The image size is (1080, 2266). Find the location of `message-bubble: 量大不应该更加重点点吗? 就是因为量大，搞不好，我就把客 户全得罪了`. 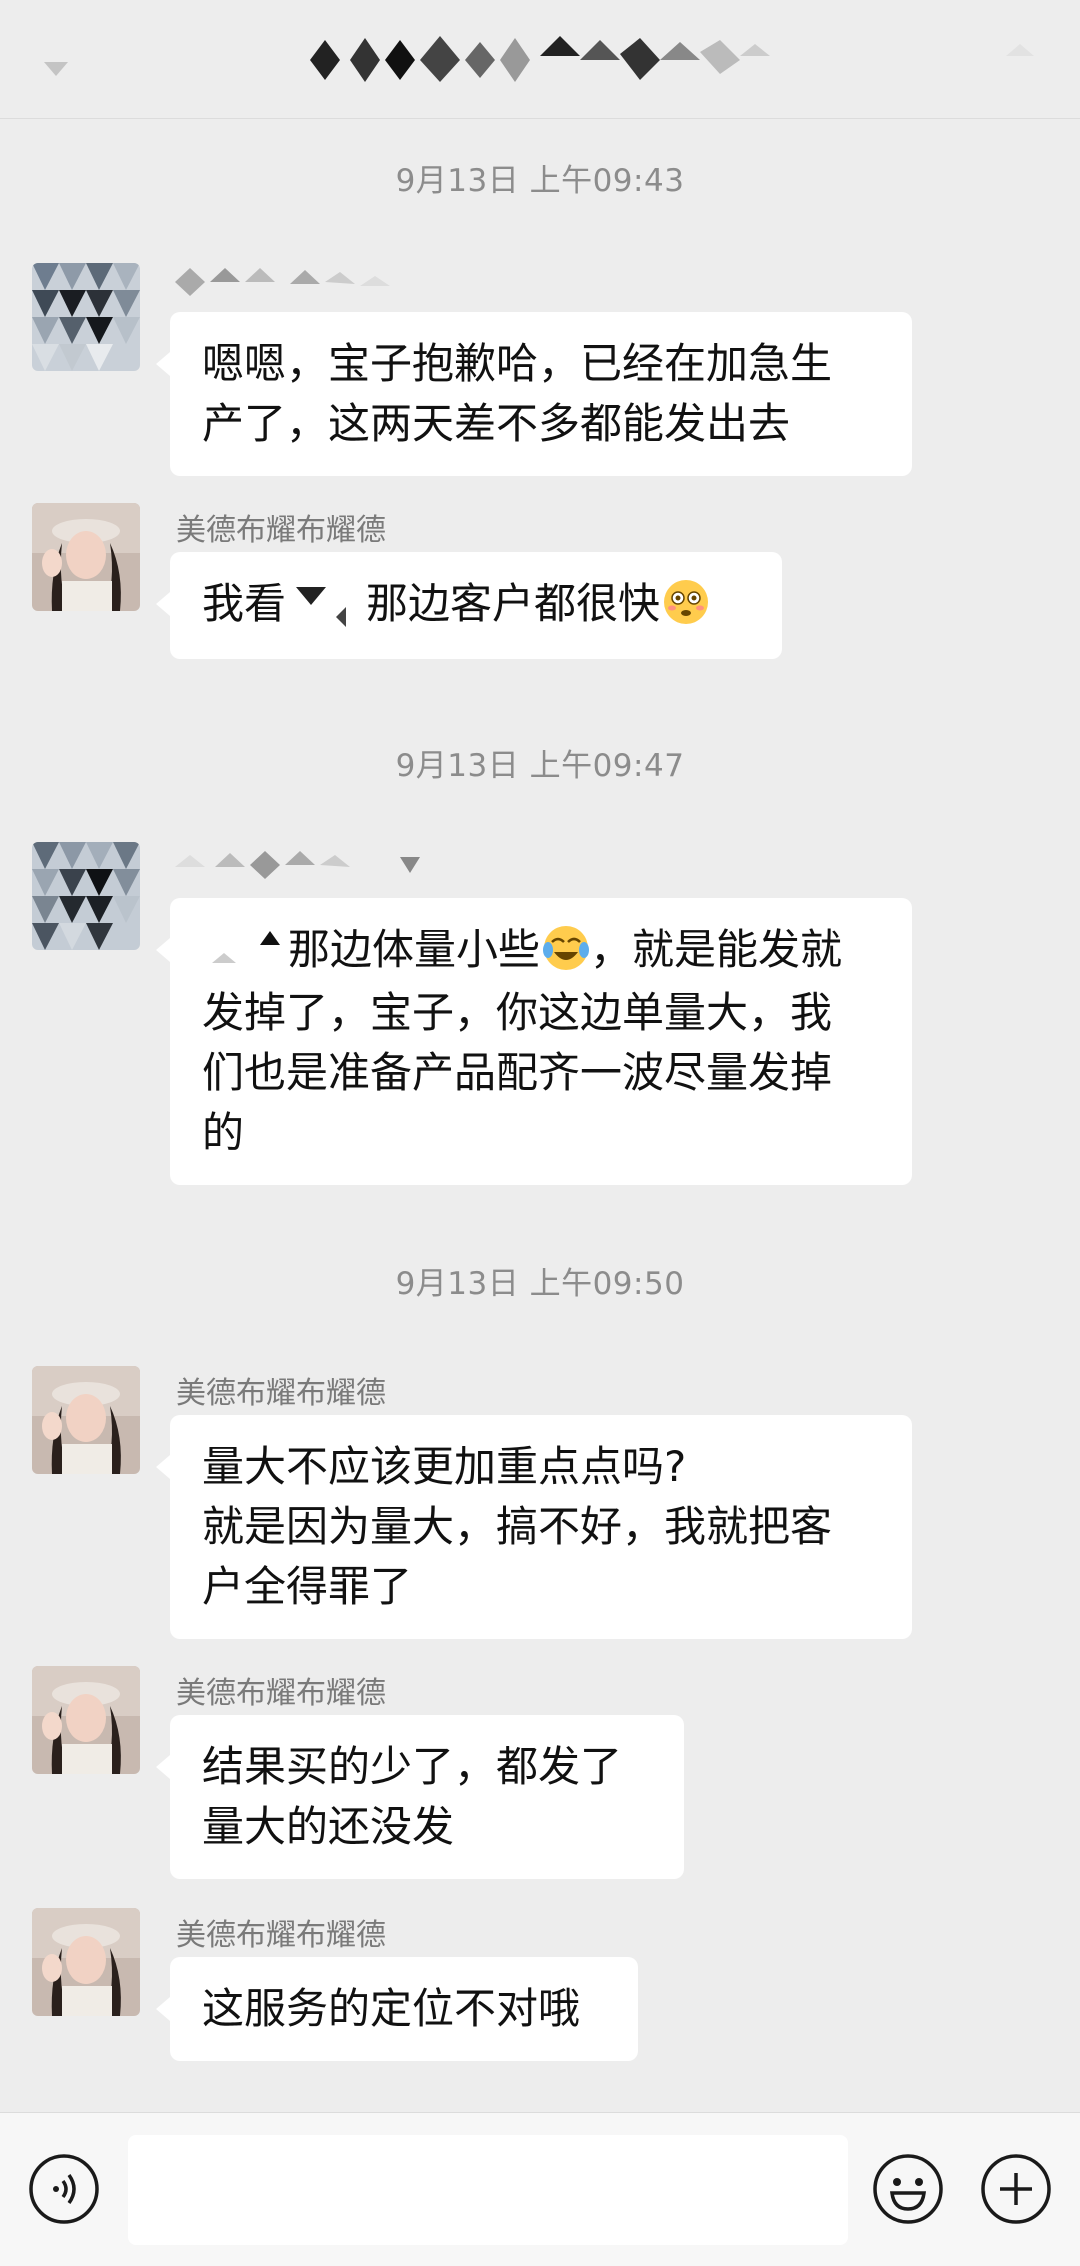

message-bubble: 量大不应该更加重点点吗? 就是因为量大，搞不好，我就把客 户全得罪了 is located at coordinates (534, 1527).